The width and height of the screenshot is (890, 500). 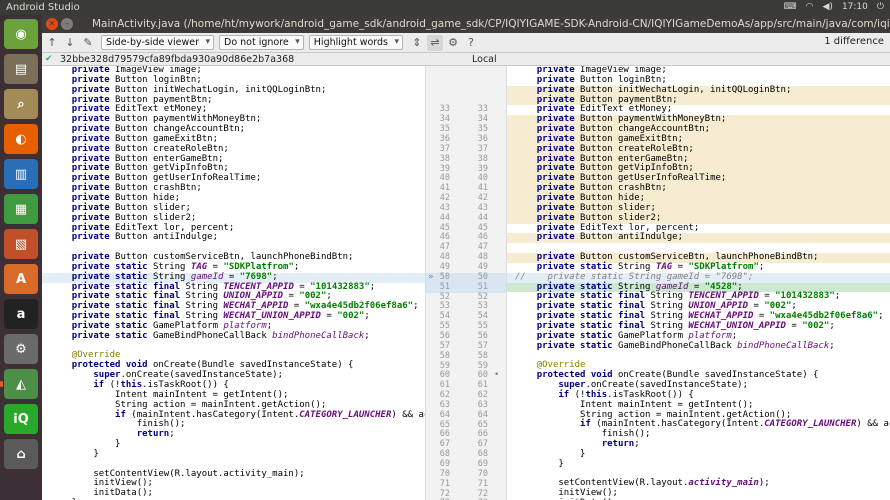 I want to click on apply-change-icon: », so click(x=430, y=277).